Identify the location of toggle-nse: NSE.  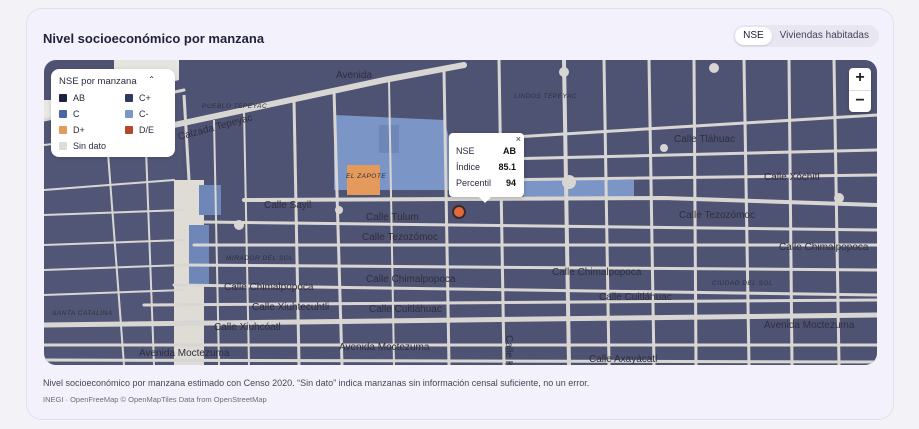
(753, 36).